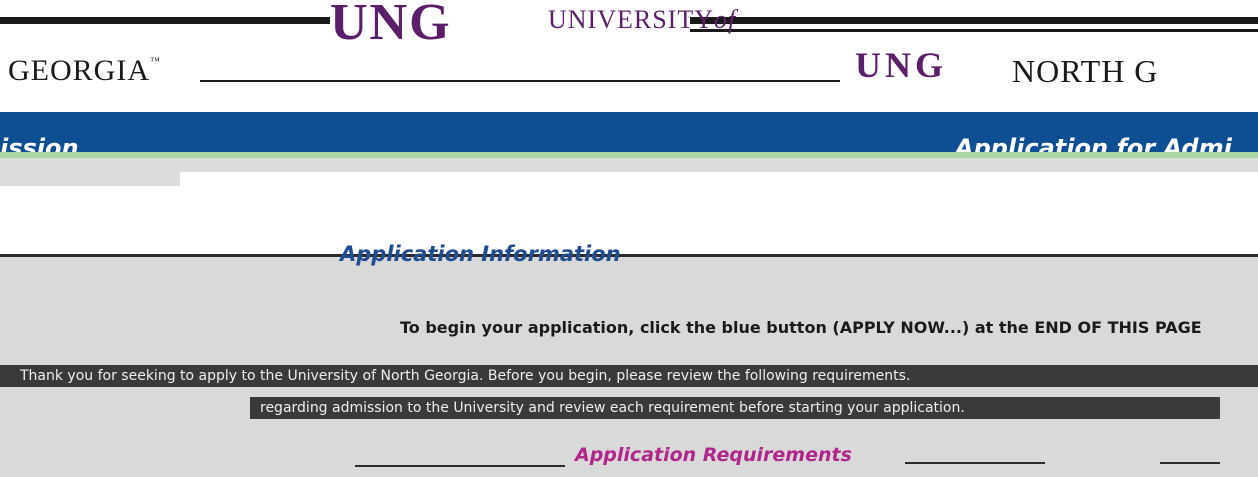  I want to click on trademark-symbol: ™, so click(155, 61).